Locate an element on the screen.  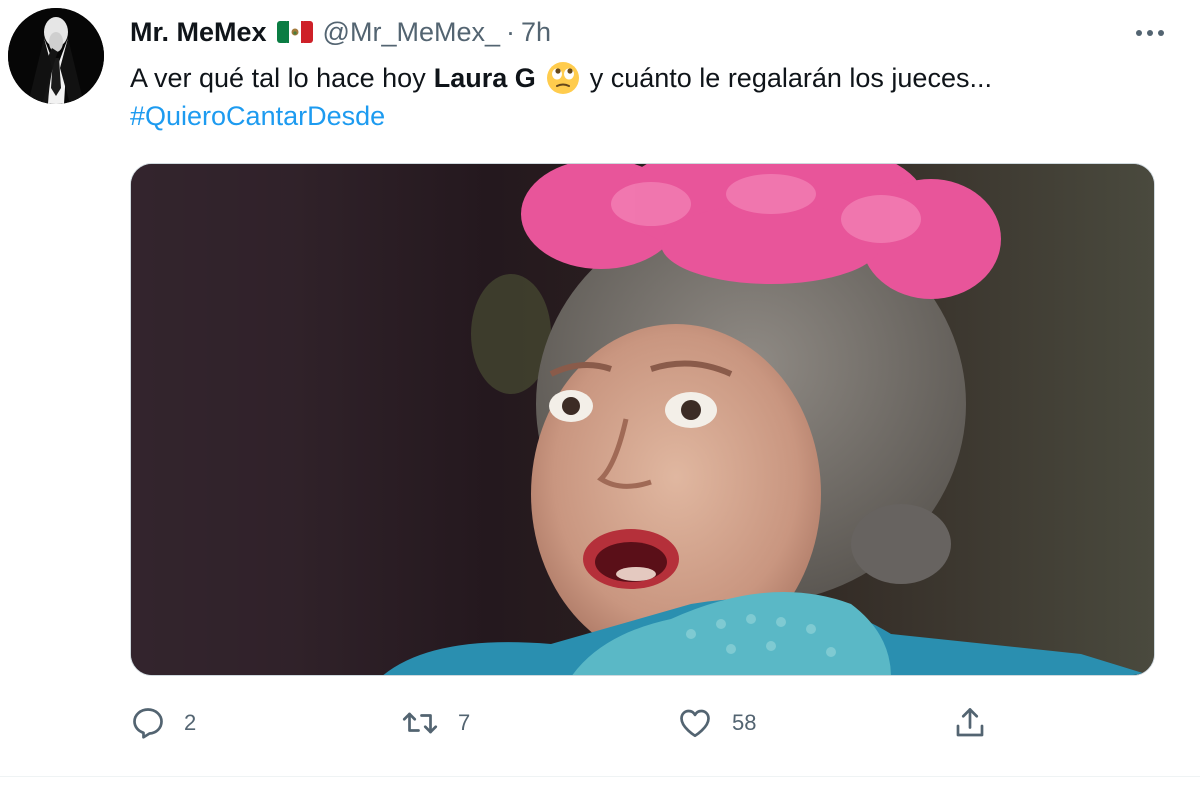
timestamp: 7h is located at coordinates (536, 32).